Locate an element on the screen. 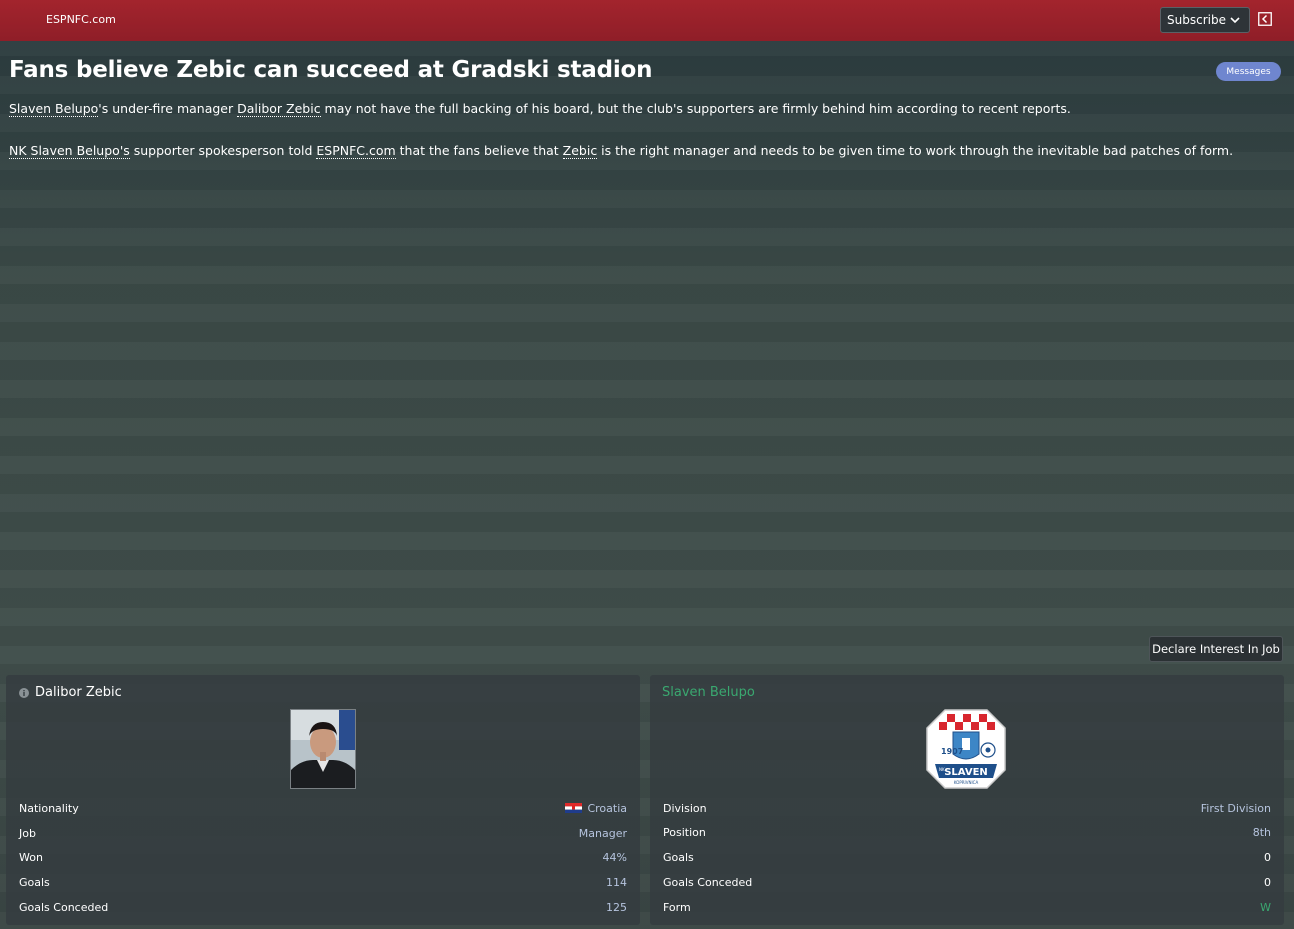 The width and height of the screenshot is (1294, 929). messages-button: Messages is located at coordinates (1248, 71).